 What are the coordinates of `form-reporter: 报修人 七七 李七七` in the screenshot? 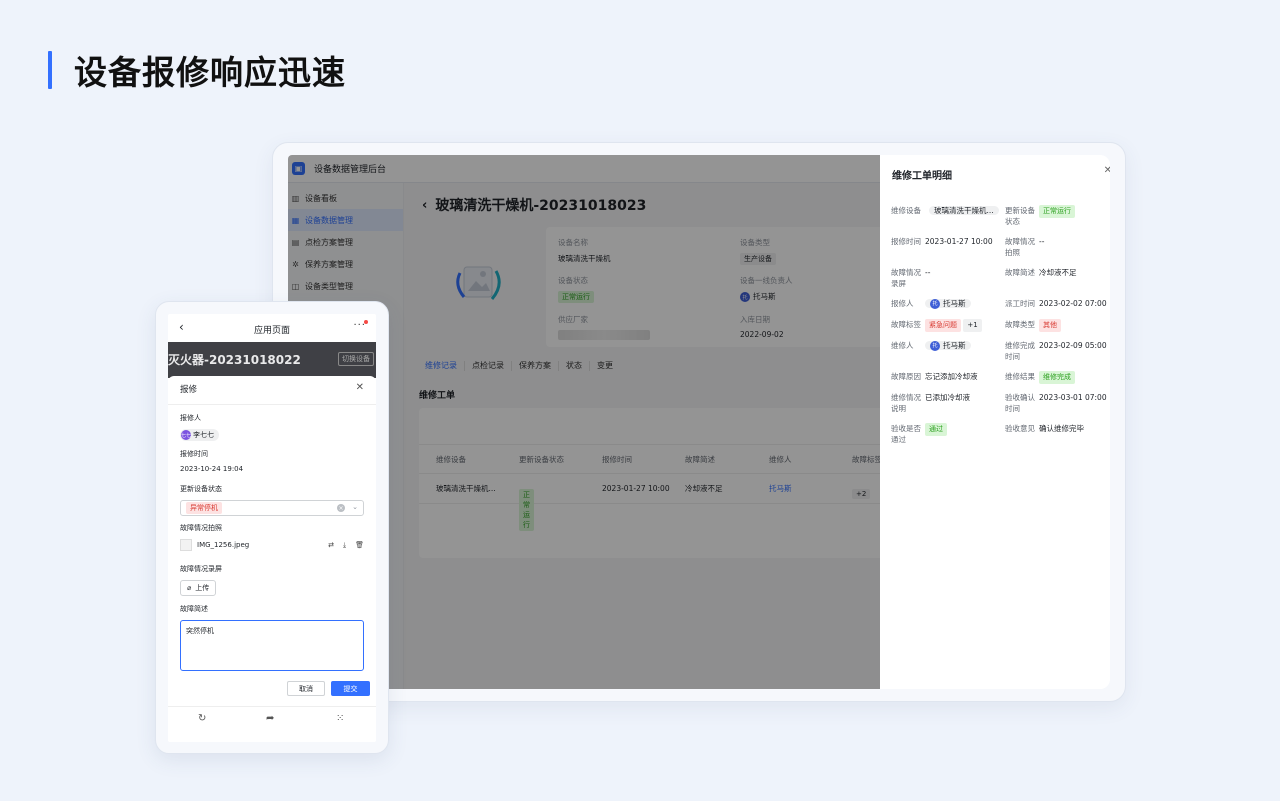 It's located at (199, 427).